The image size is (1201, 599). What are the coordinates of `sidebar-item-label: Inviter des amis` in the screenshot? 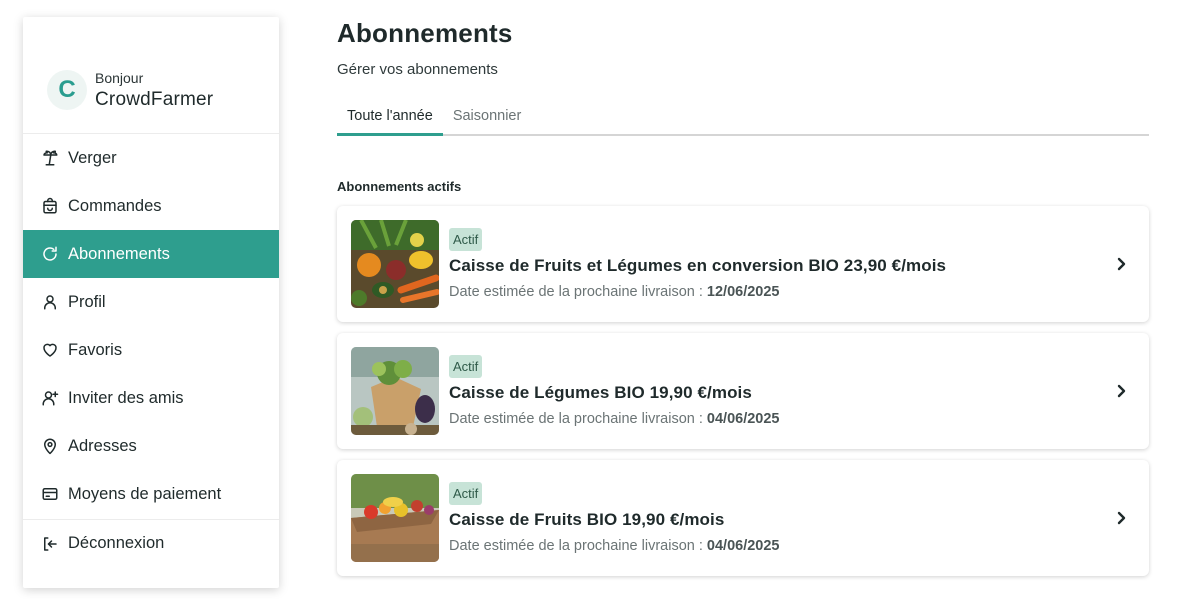 It's located at (126, 397).